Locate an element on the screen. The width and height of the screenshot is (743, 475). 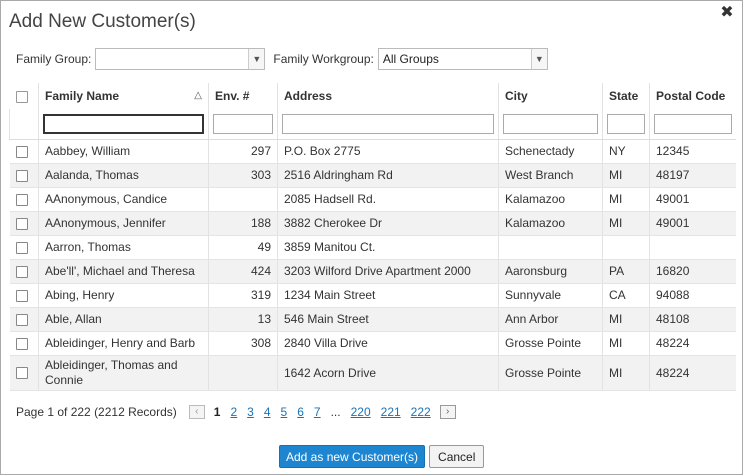
close-icon: ✖ is located at coordinates (727, 13).